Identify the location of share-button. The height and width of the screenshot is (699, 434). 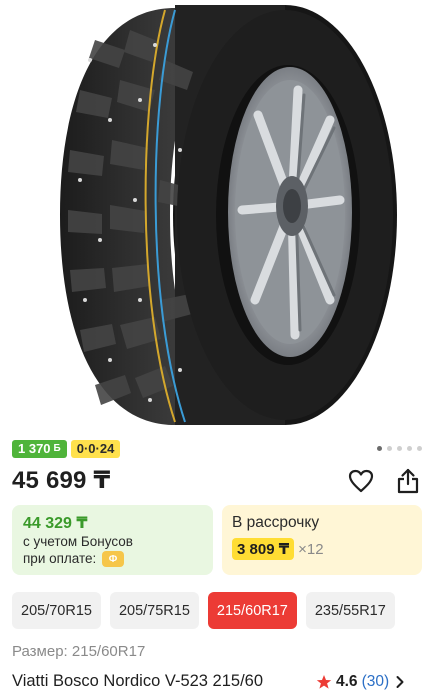
(408, 481).